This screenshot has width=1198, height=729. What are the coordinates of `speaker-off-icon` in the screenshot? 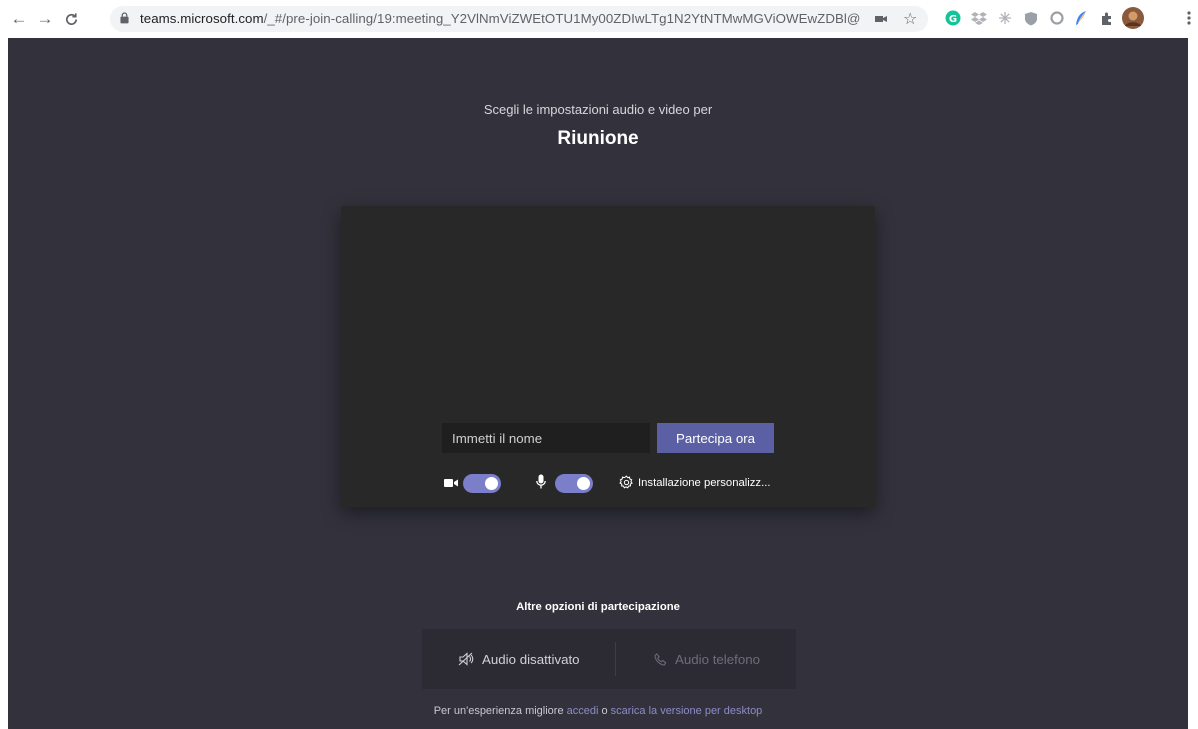 It's located at (466, 659).